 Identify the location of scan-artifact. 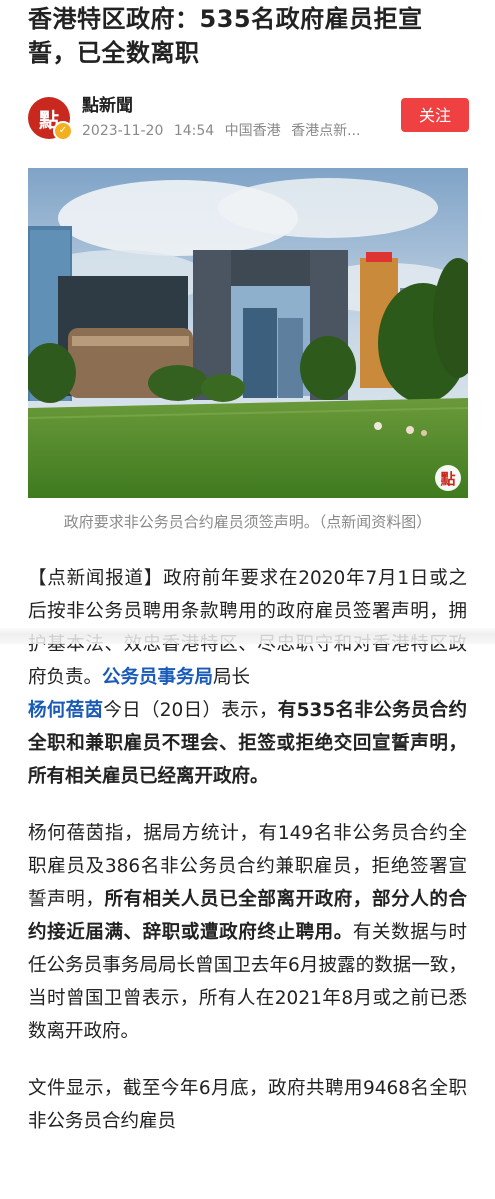
(247, 636).